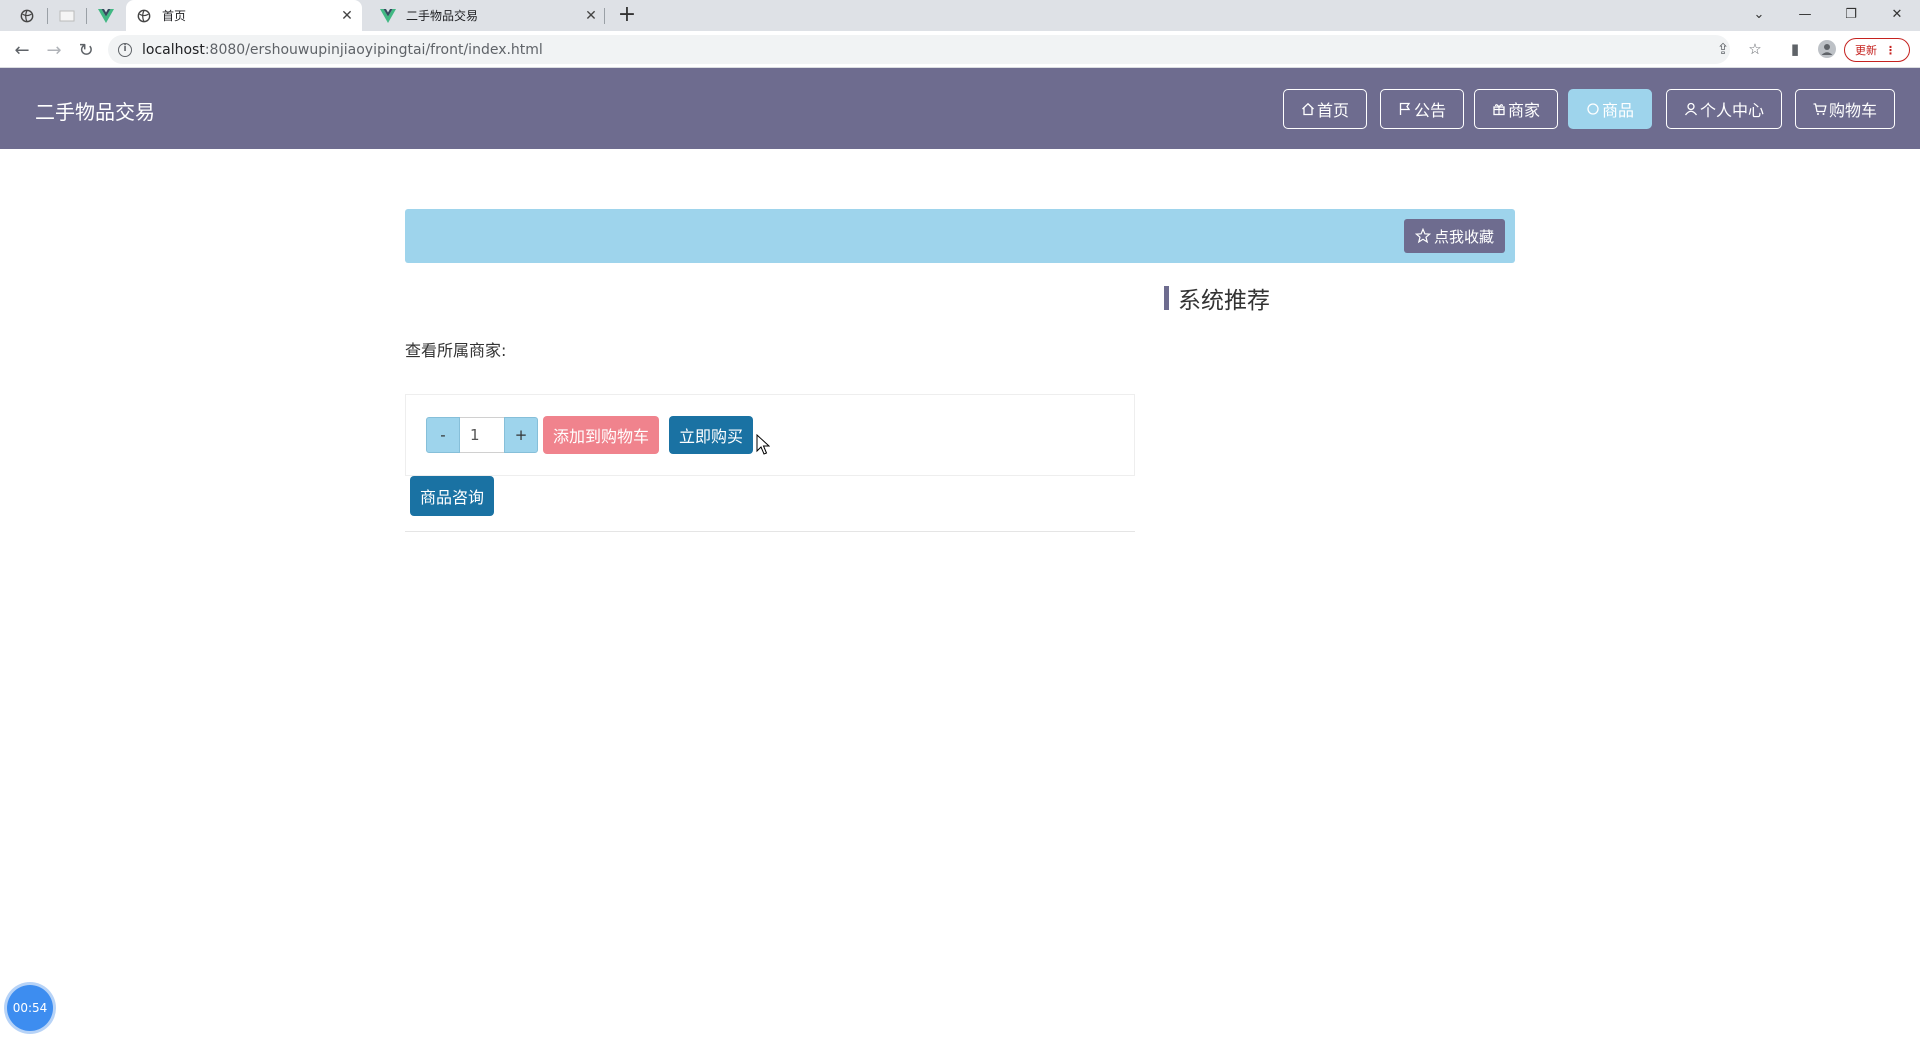  Describe the element at coordinates (1523, 110) in the screenshot. I see `nav-merchant-label: 商家` at that location.